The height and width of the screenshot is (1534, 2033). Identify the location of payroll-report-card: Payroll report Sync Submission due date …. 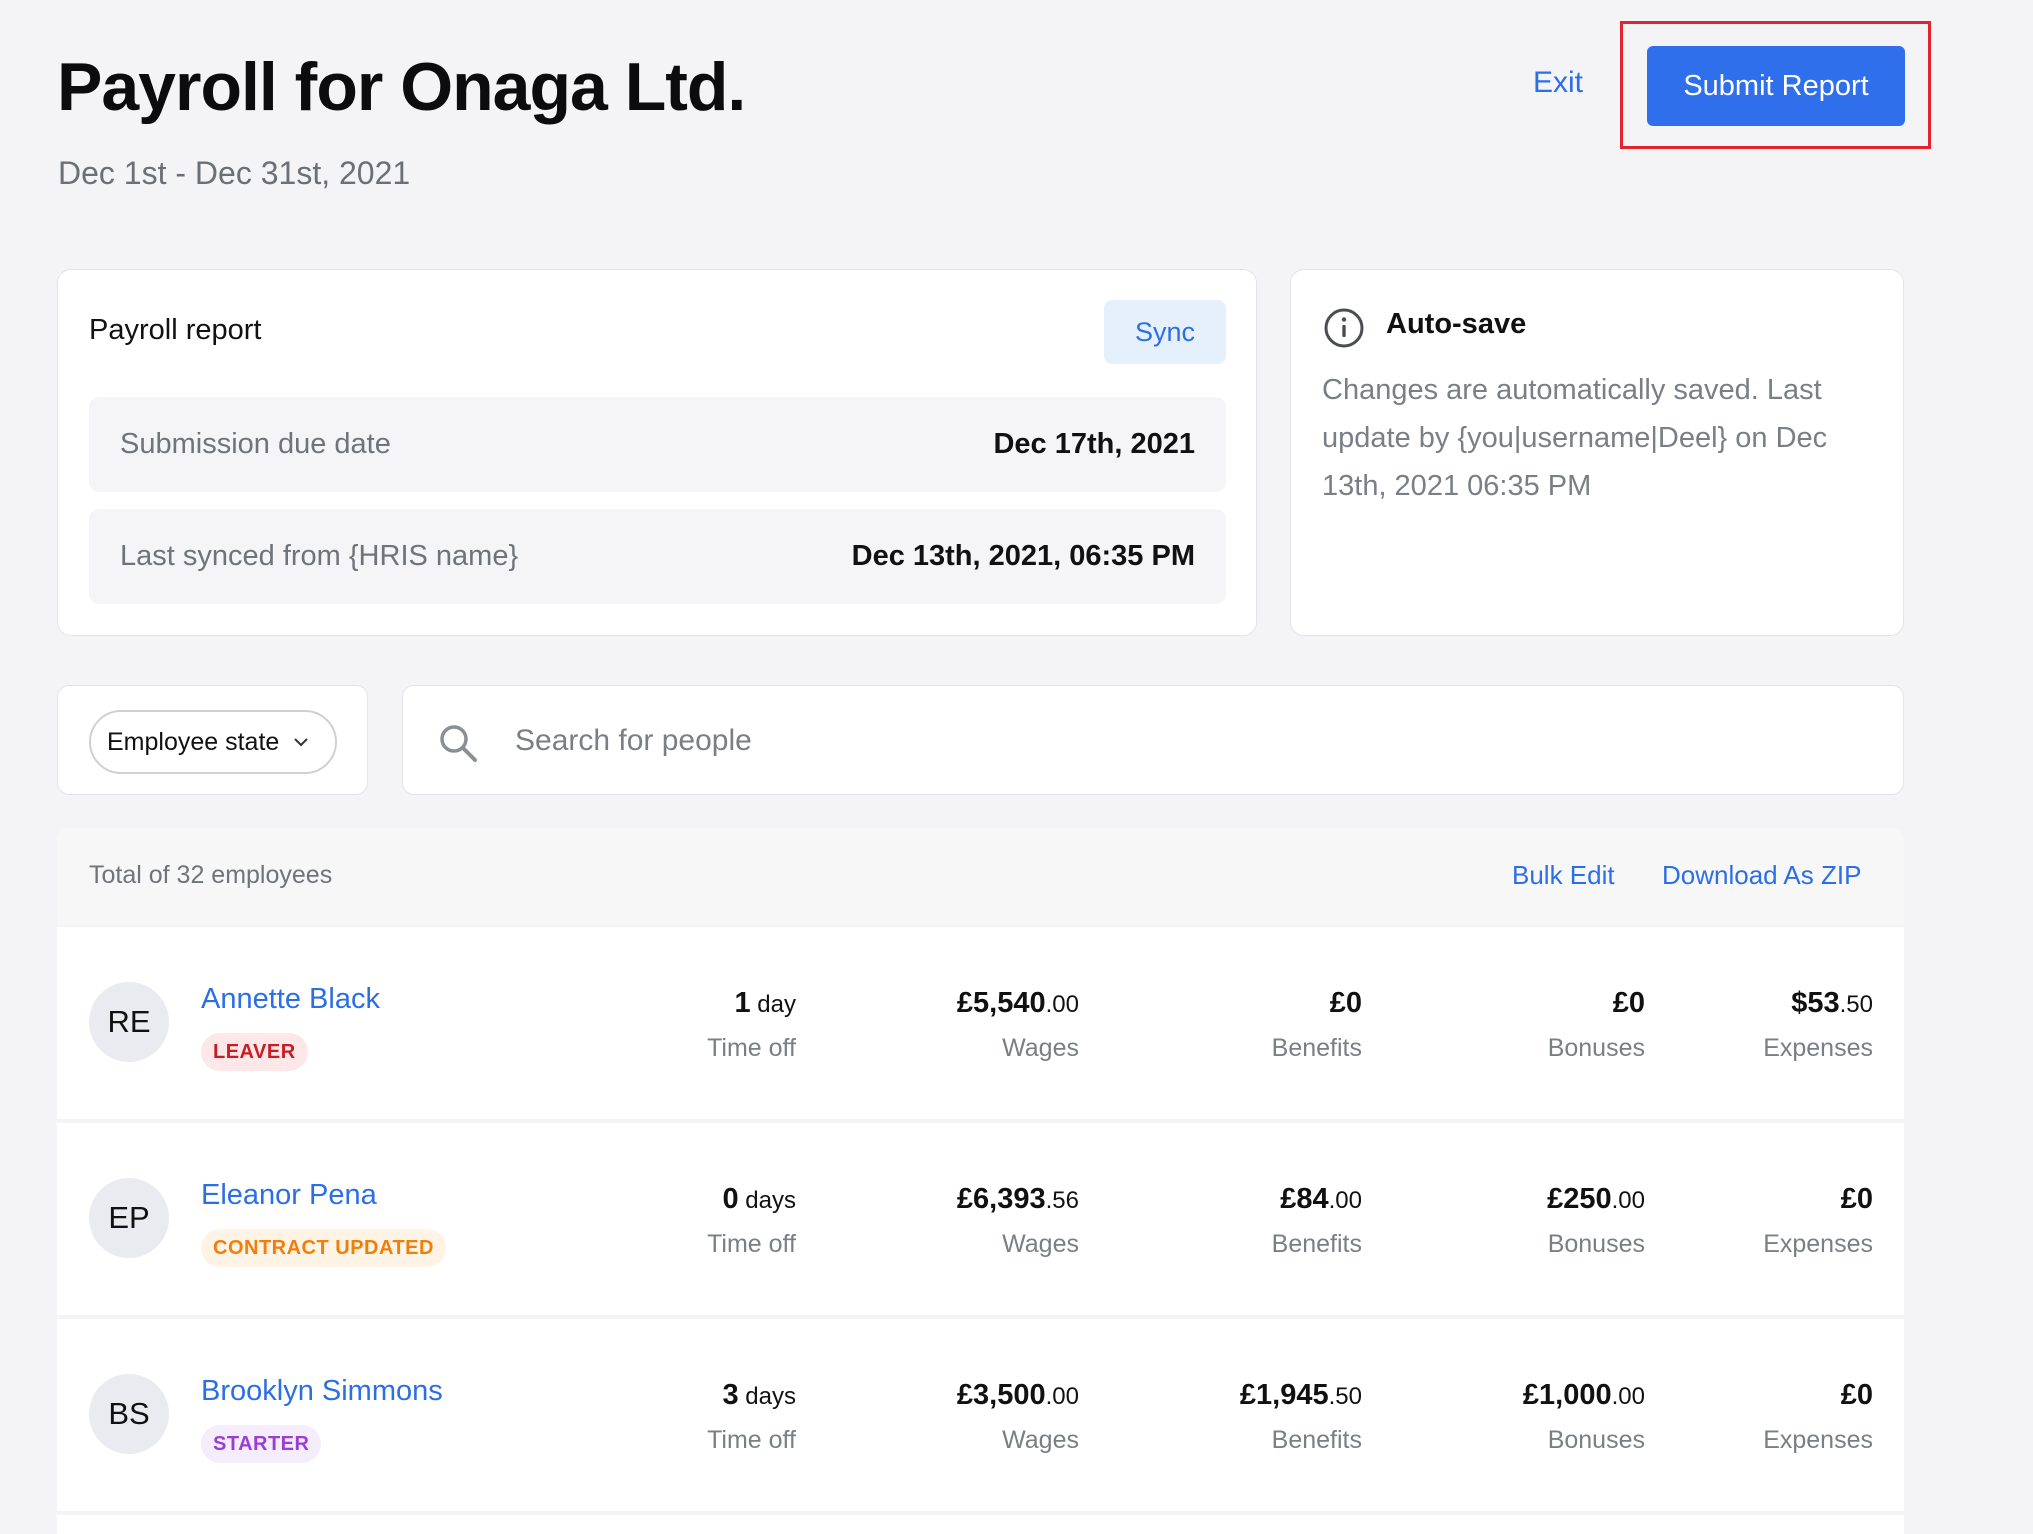
(657, 452).